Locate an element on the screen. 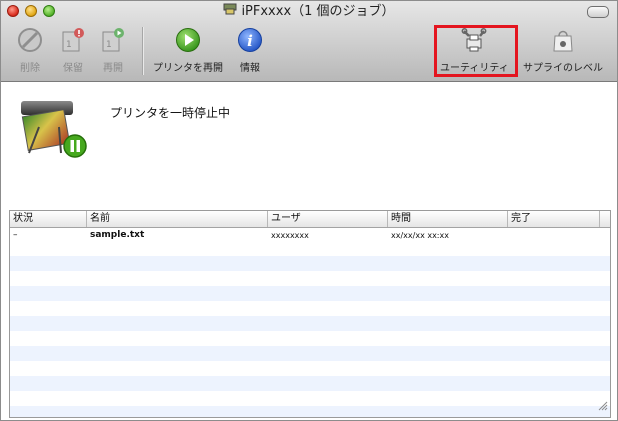 The height and width of the screenshot is (421, 618). info-button: i 情報 is located at coordinates (250, 50).